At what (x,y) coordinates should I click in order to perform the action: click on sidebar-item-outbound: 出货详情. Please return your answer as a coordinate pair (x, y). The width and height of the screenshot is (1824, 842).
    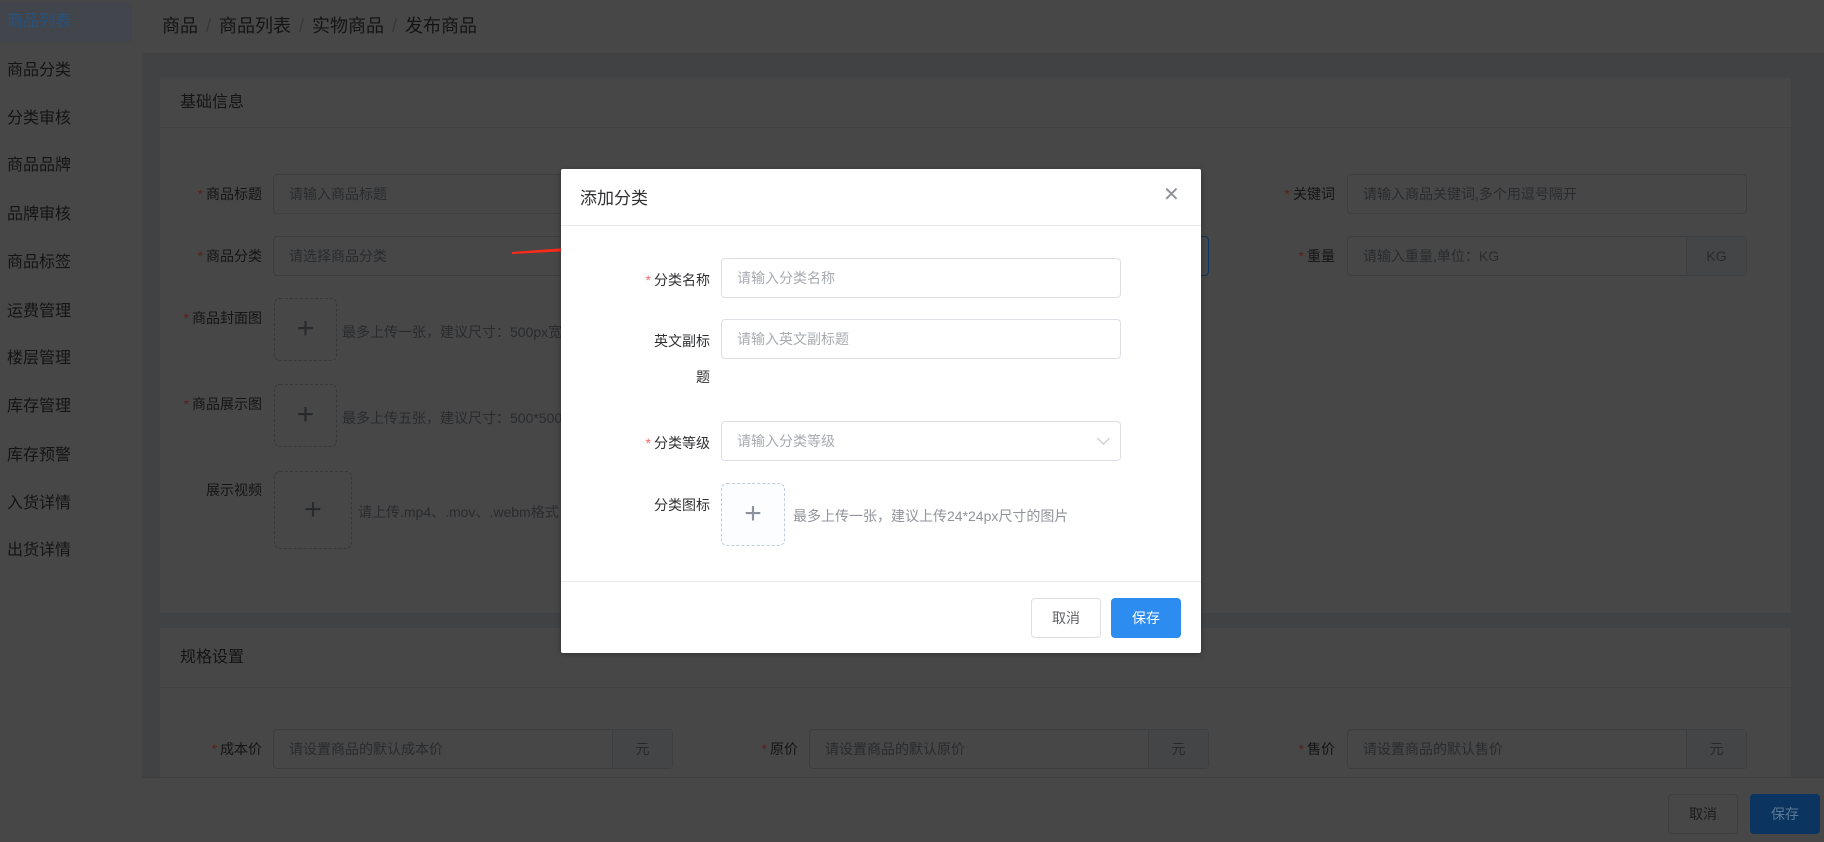
    Looking at the image, I should click on (66, 551).